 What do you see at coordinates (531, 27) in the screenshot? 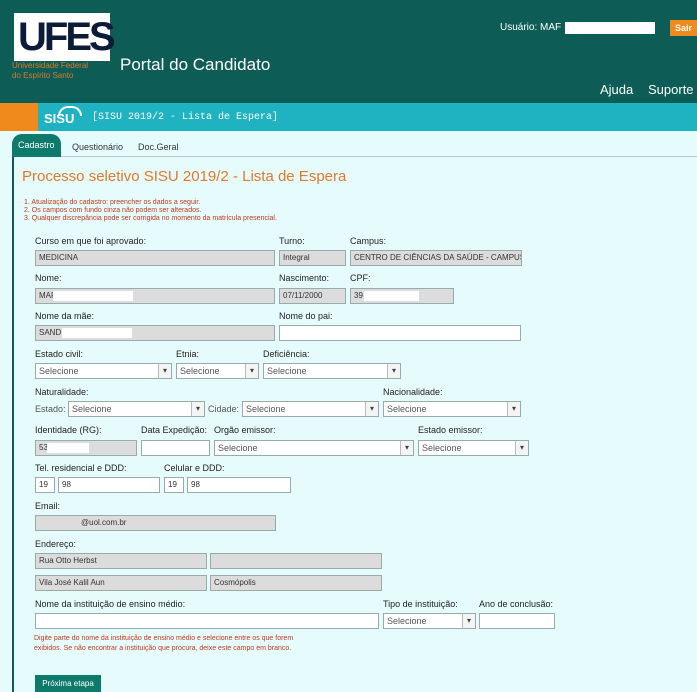
I see `user-label: Usuário: MAF` at bounding box center [531, 27].